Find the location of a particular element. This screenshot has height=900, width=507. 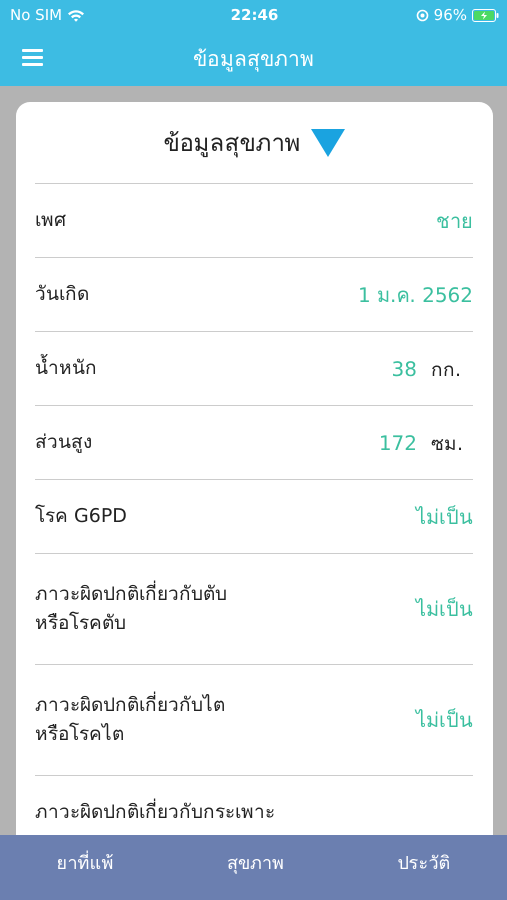

field-value: 1 ม.ค. 2562 is located at coordinates (415, 295).